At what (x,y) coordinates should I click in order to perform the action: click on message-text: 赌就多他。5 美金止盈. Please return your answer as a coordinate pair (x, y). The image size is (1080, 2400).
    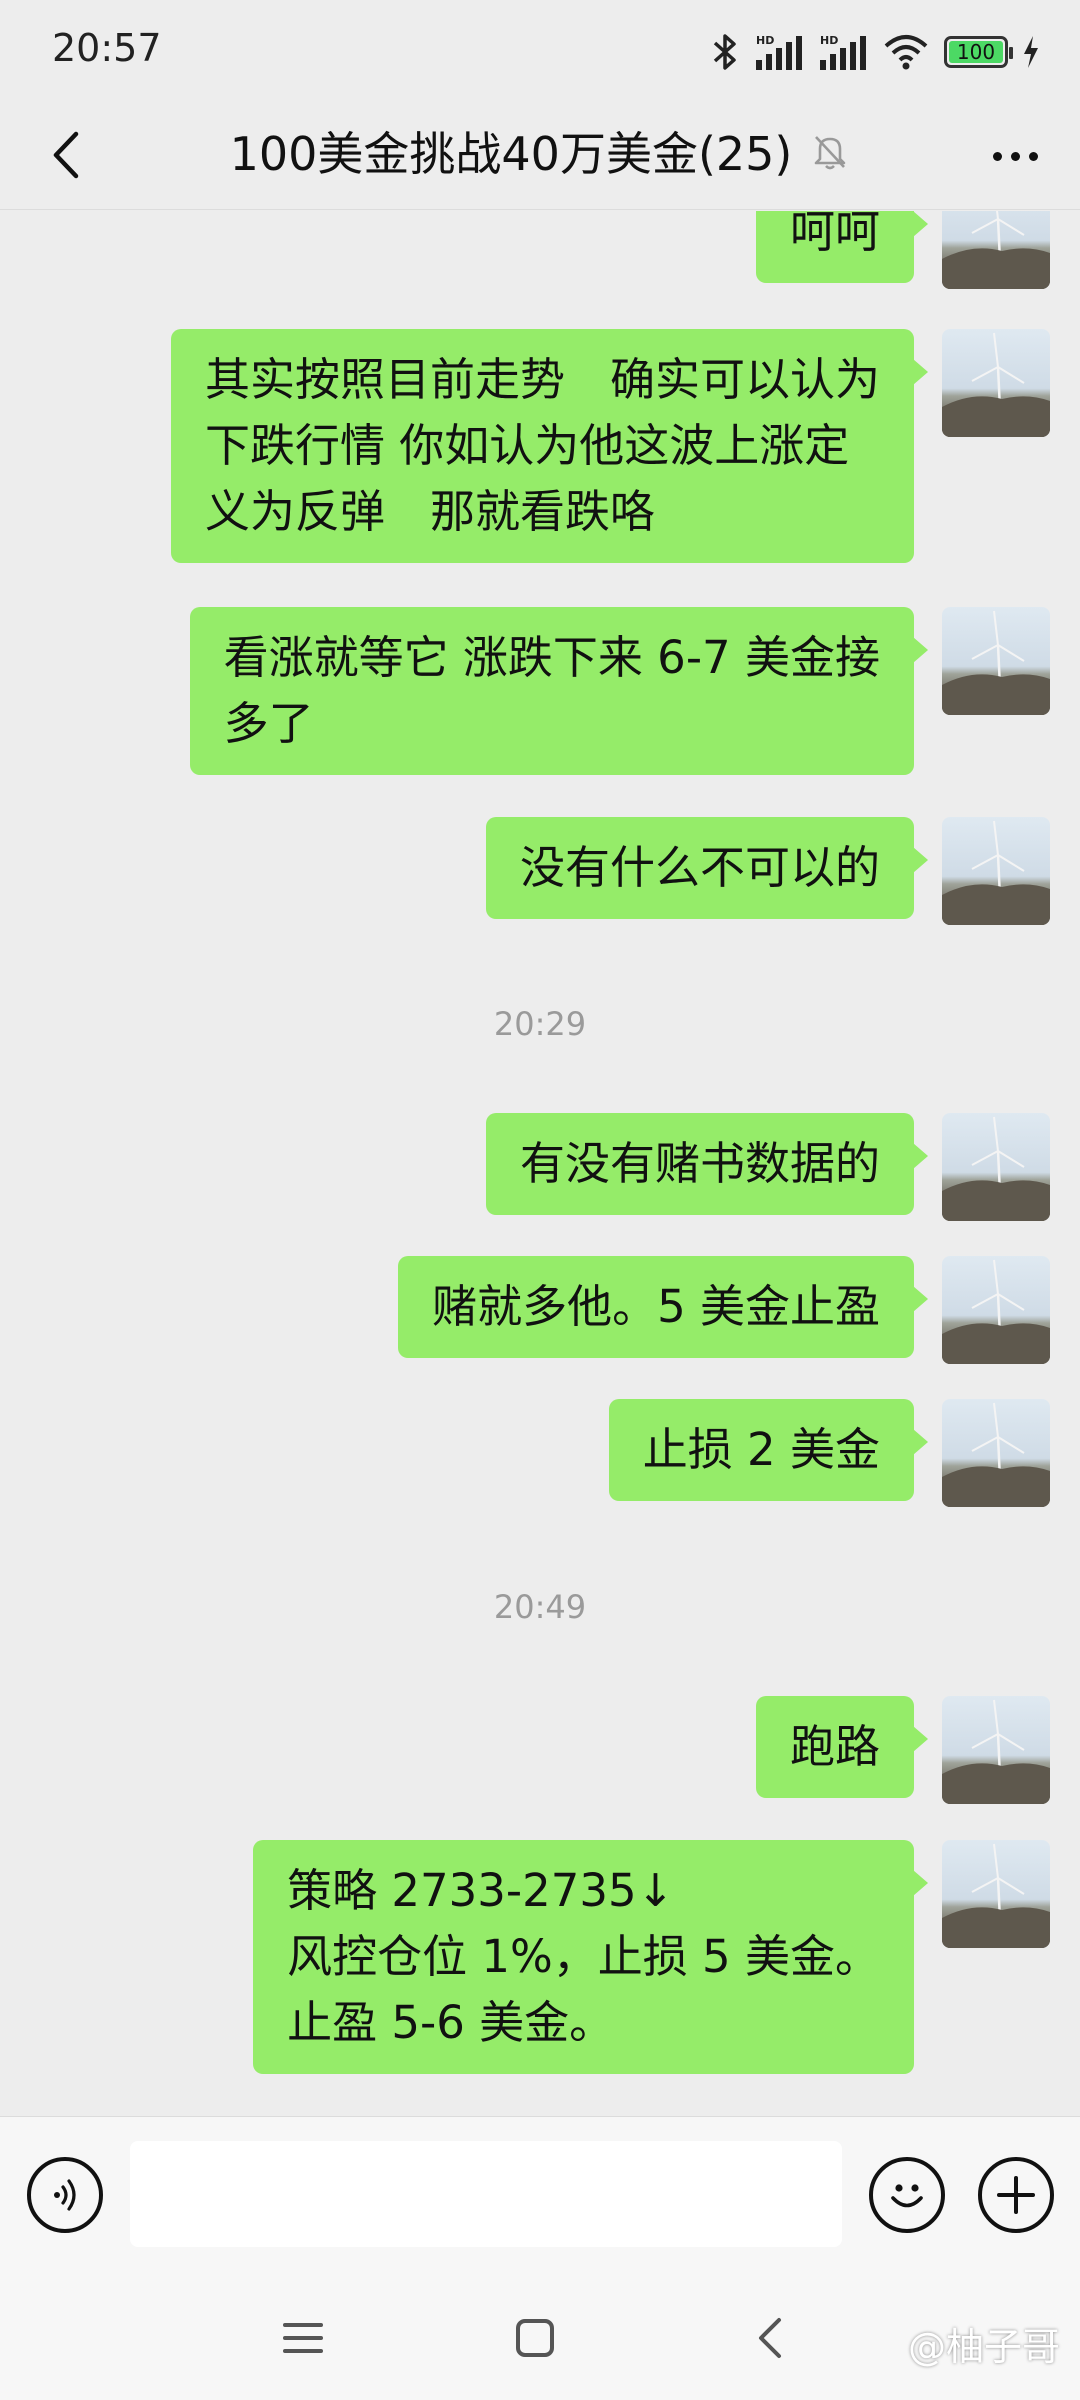
    Looking at the image, I should click on (656, 1306).